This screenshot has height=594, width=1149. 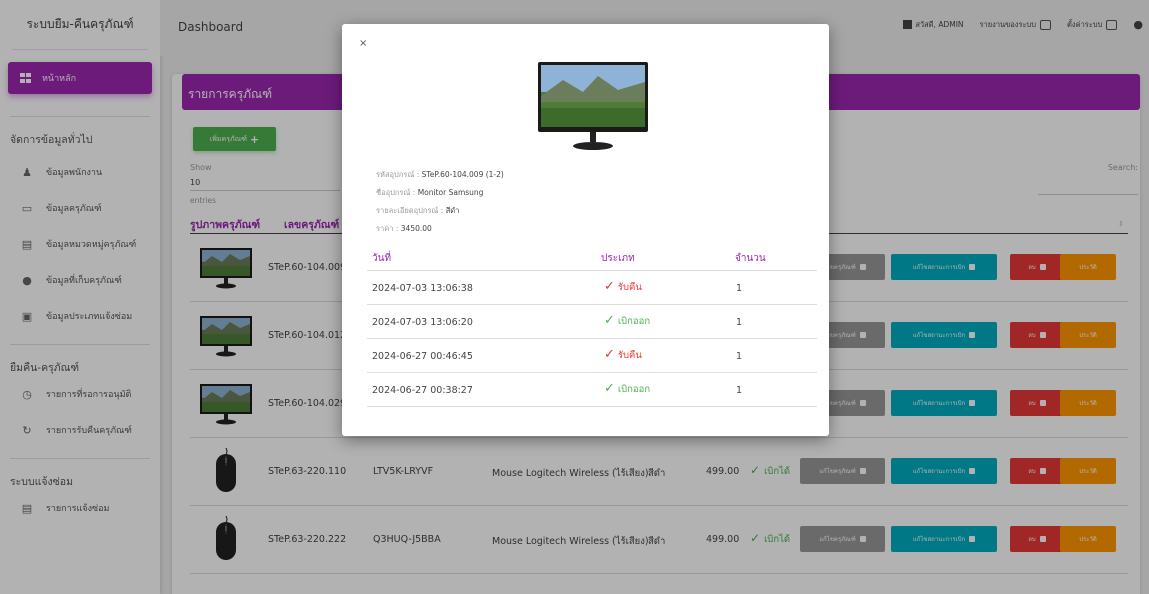 I want to click on history-row: 2024-06-27 00:38:27 ✓ เบิกออก 1, so click(x=592, y=390).